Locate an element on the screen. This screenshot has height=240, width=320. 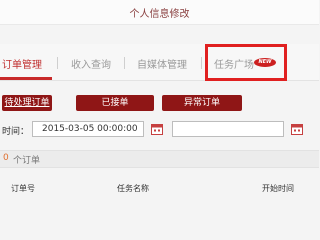
accepted-orders-label: 已接单 is located at coordinates (115, 103).